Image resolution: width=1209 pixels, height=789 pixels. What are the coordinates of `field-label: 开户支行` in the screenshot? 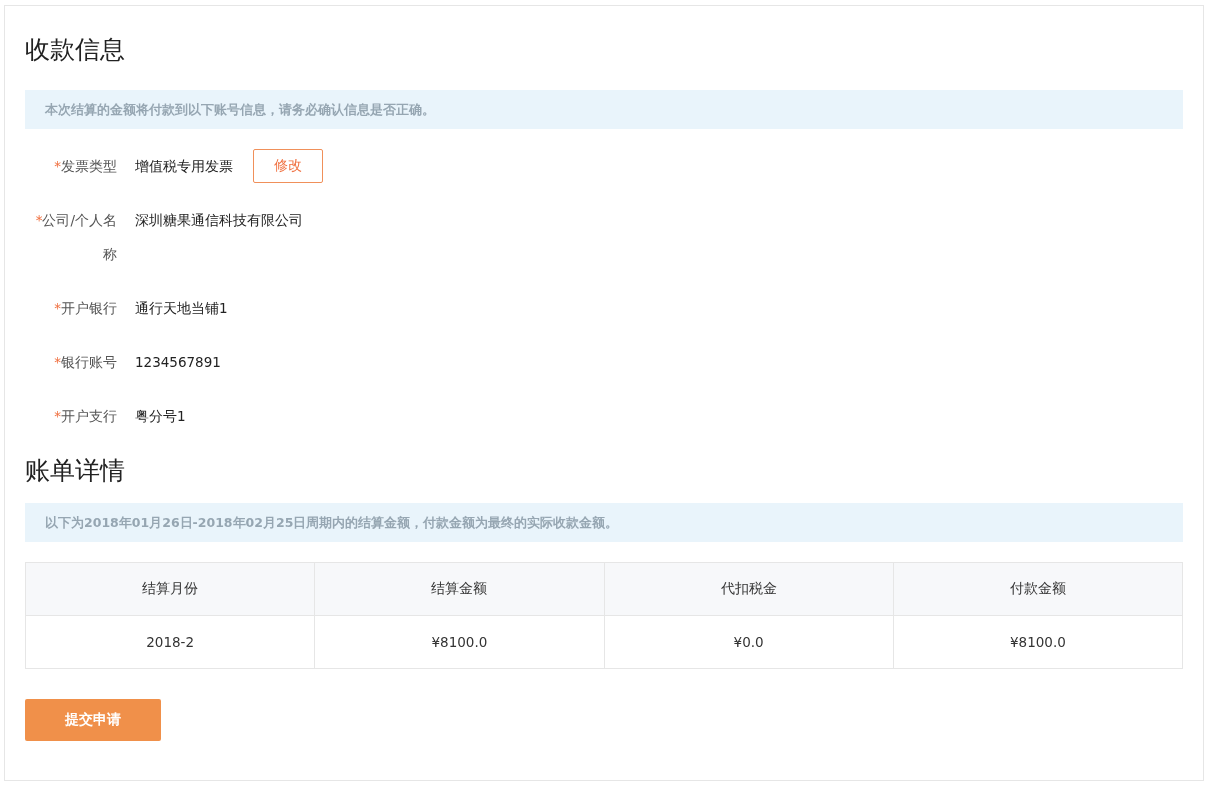 It's located at (89, 416).